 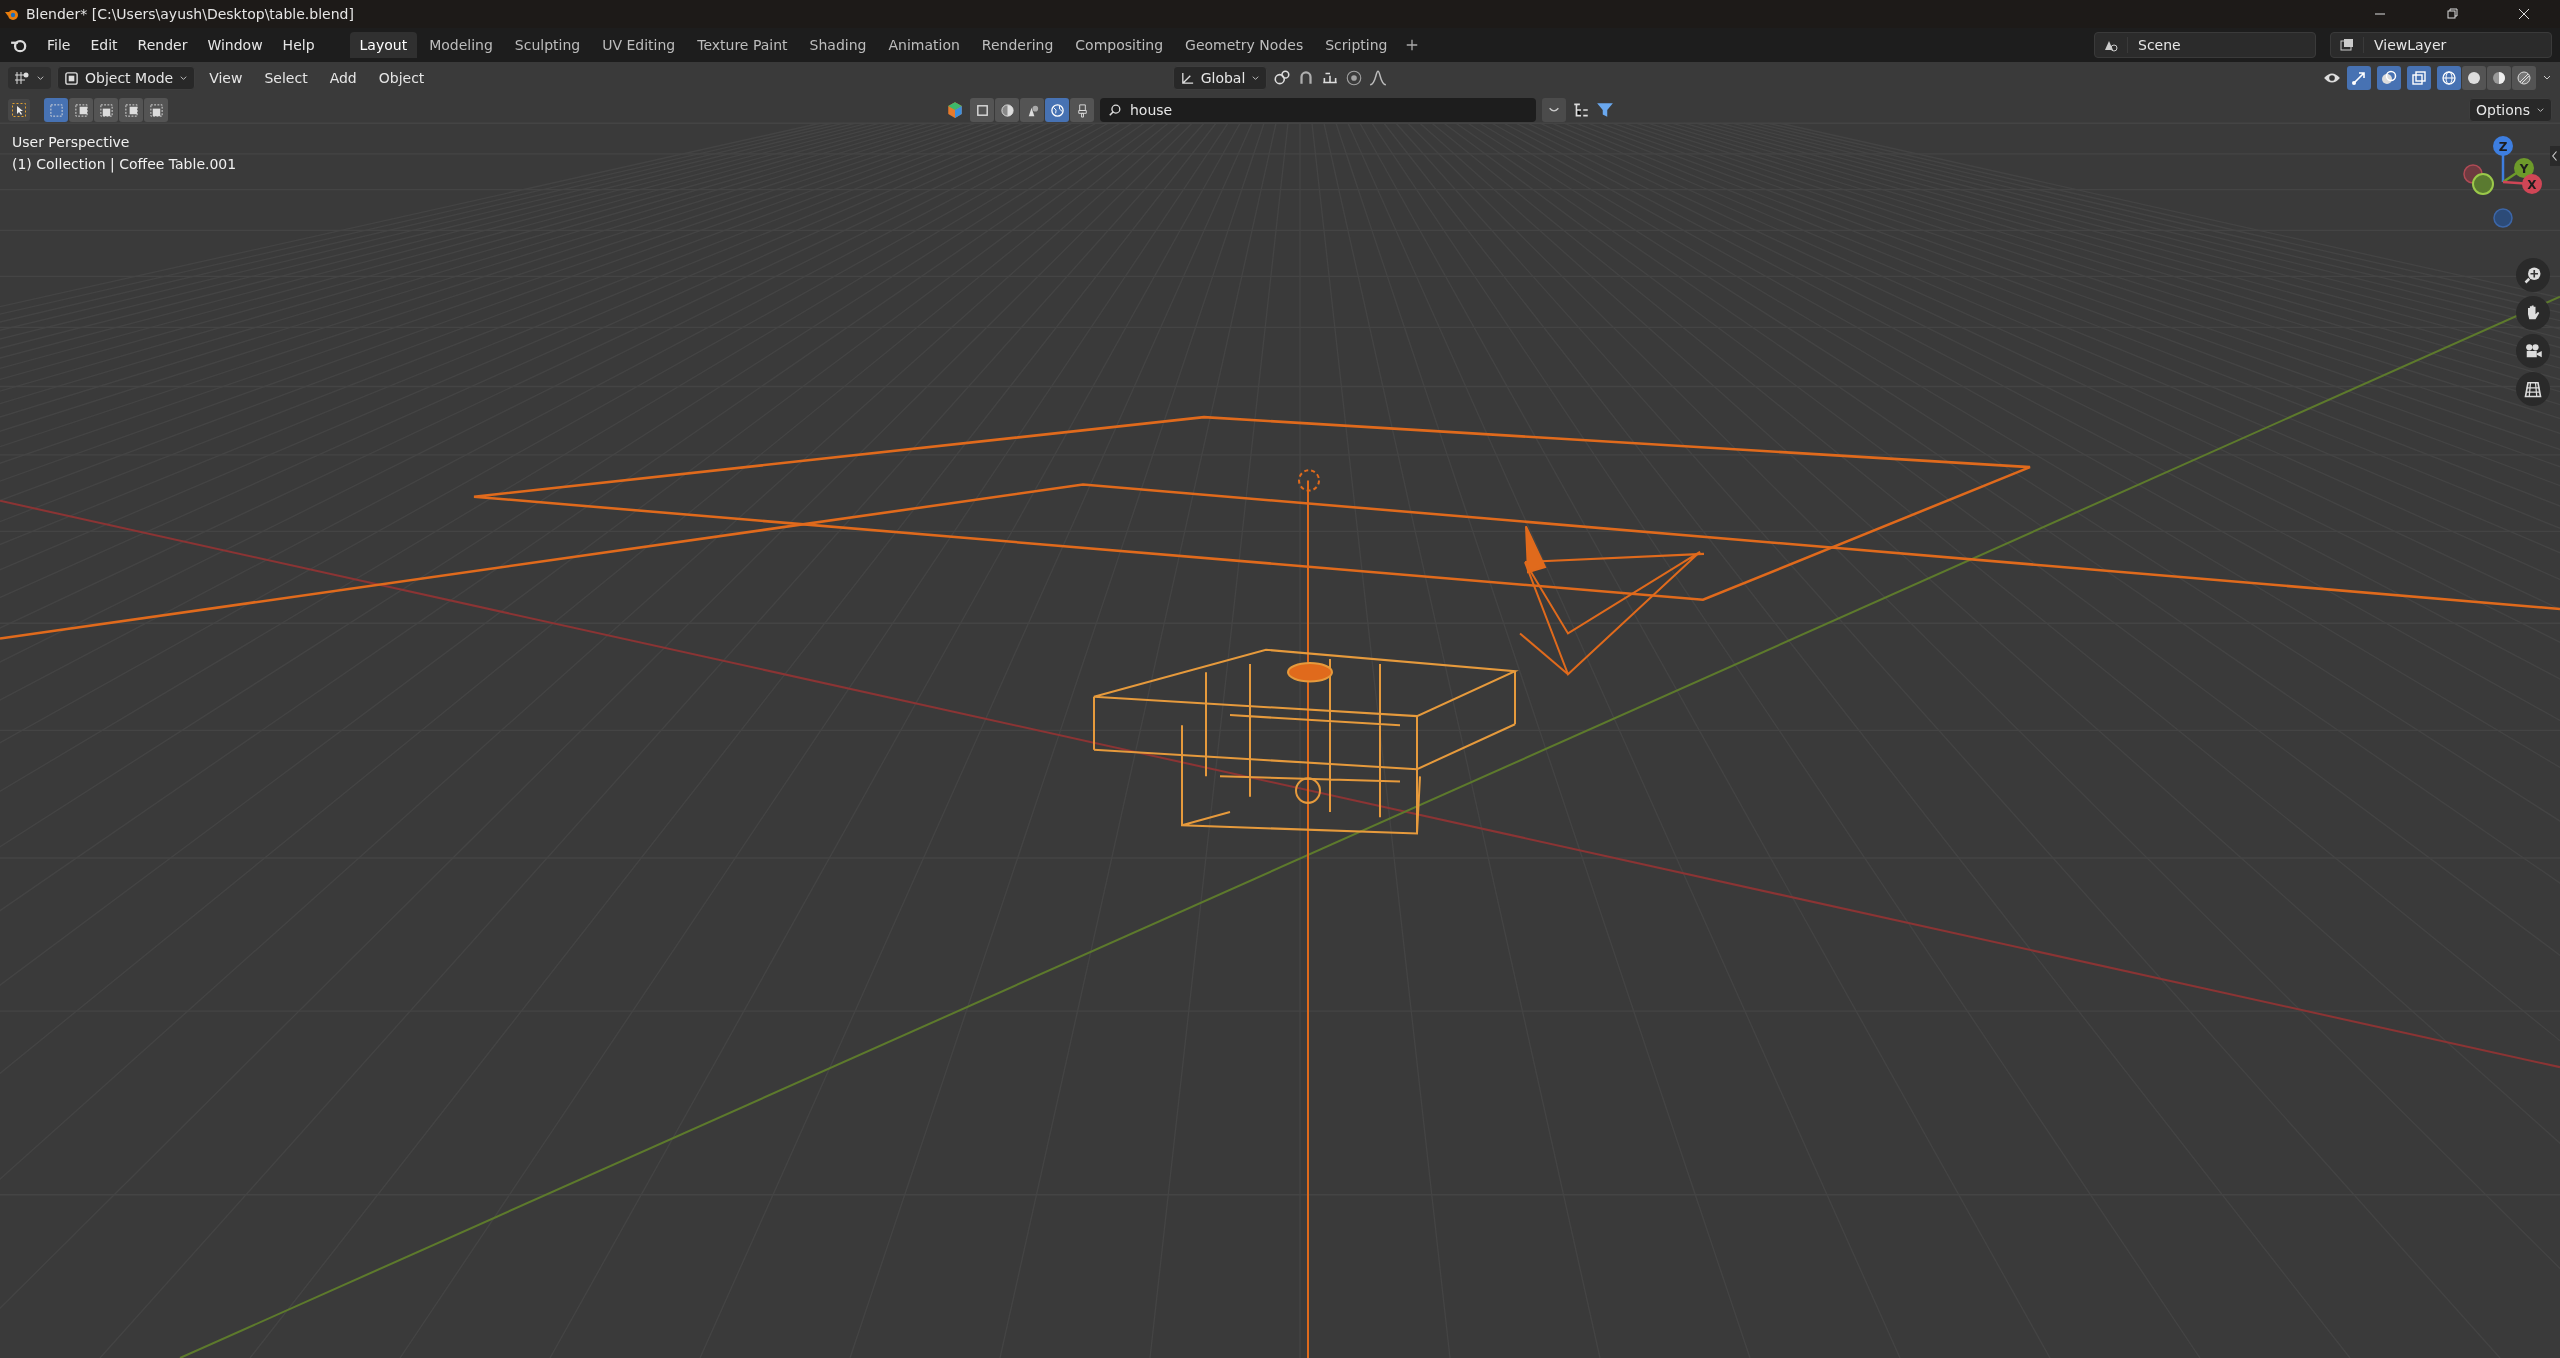 I want to click on proportional-edit-icon, so click(x=1354, y=78).